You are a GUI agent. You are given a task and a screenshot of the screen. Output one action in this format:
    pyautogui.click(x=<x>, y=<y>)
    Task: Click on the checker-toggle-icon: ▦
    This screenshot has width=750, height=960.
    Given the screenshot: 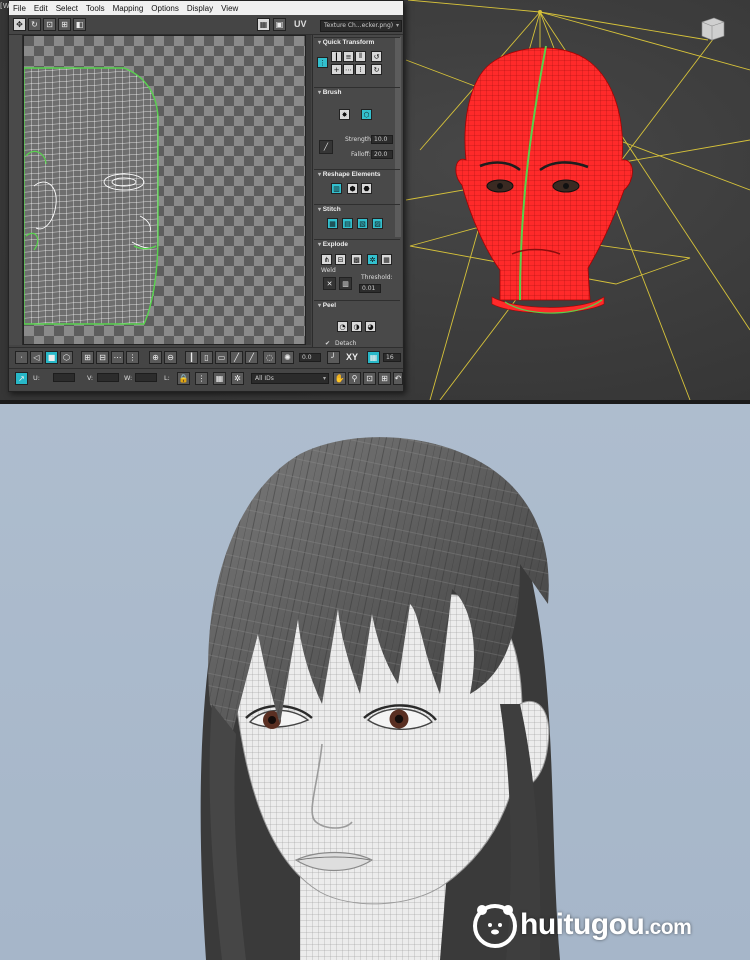 What is the action you would take?
    pyautogui.click(x=263, y=24)
    